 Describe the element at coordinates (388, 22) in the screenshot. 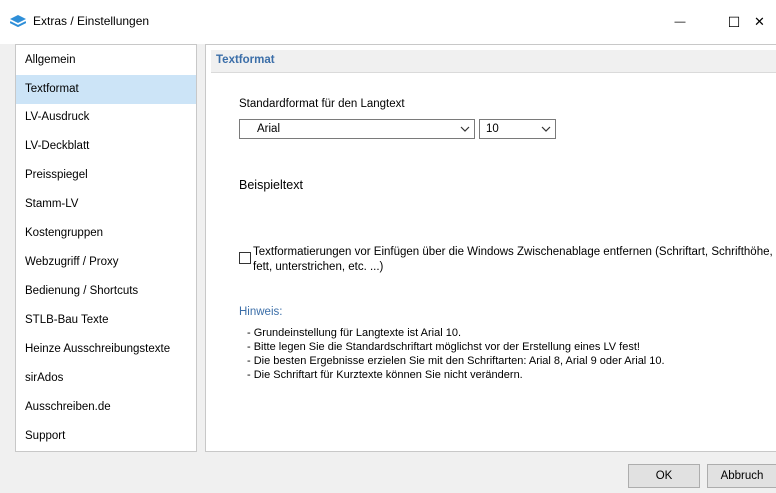

I see `title-bar: Extras / Einstellungen — ☐ ✕` at that location.